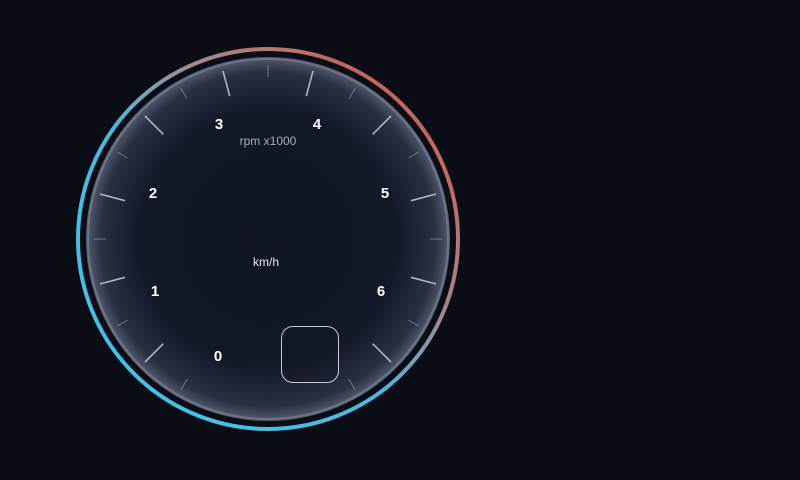 This screenshot has height=480, width=800. I want to click on speed-unit-label: km/h, so click(266, 262).